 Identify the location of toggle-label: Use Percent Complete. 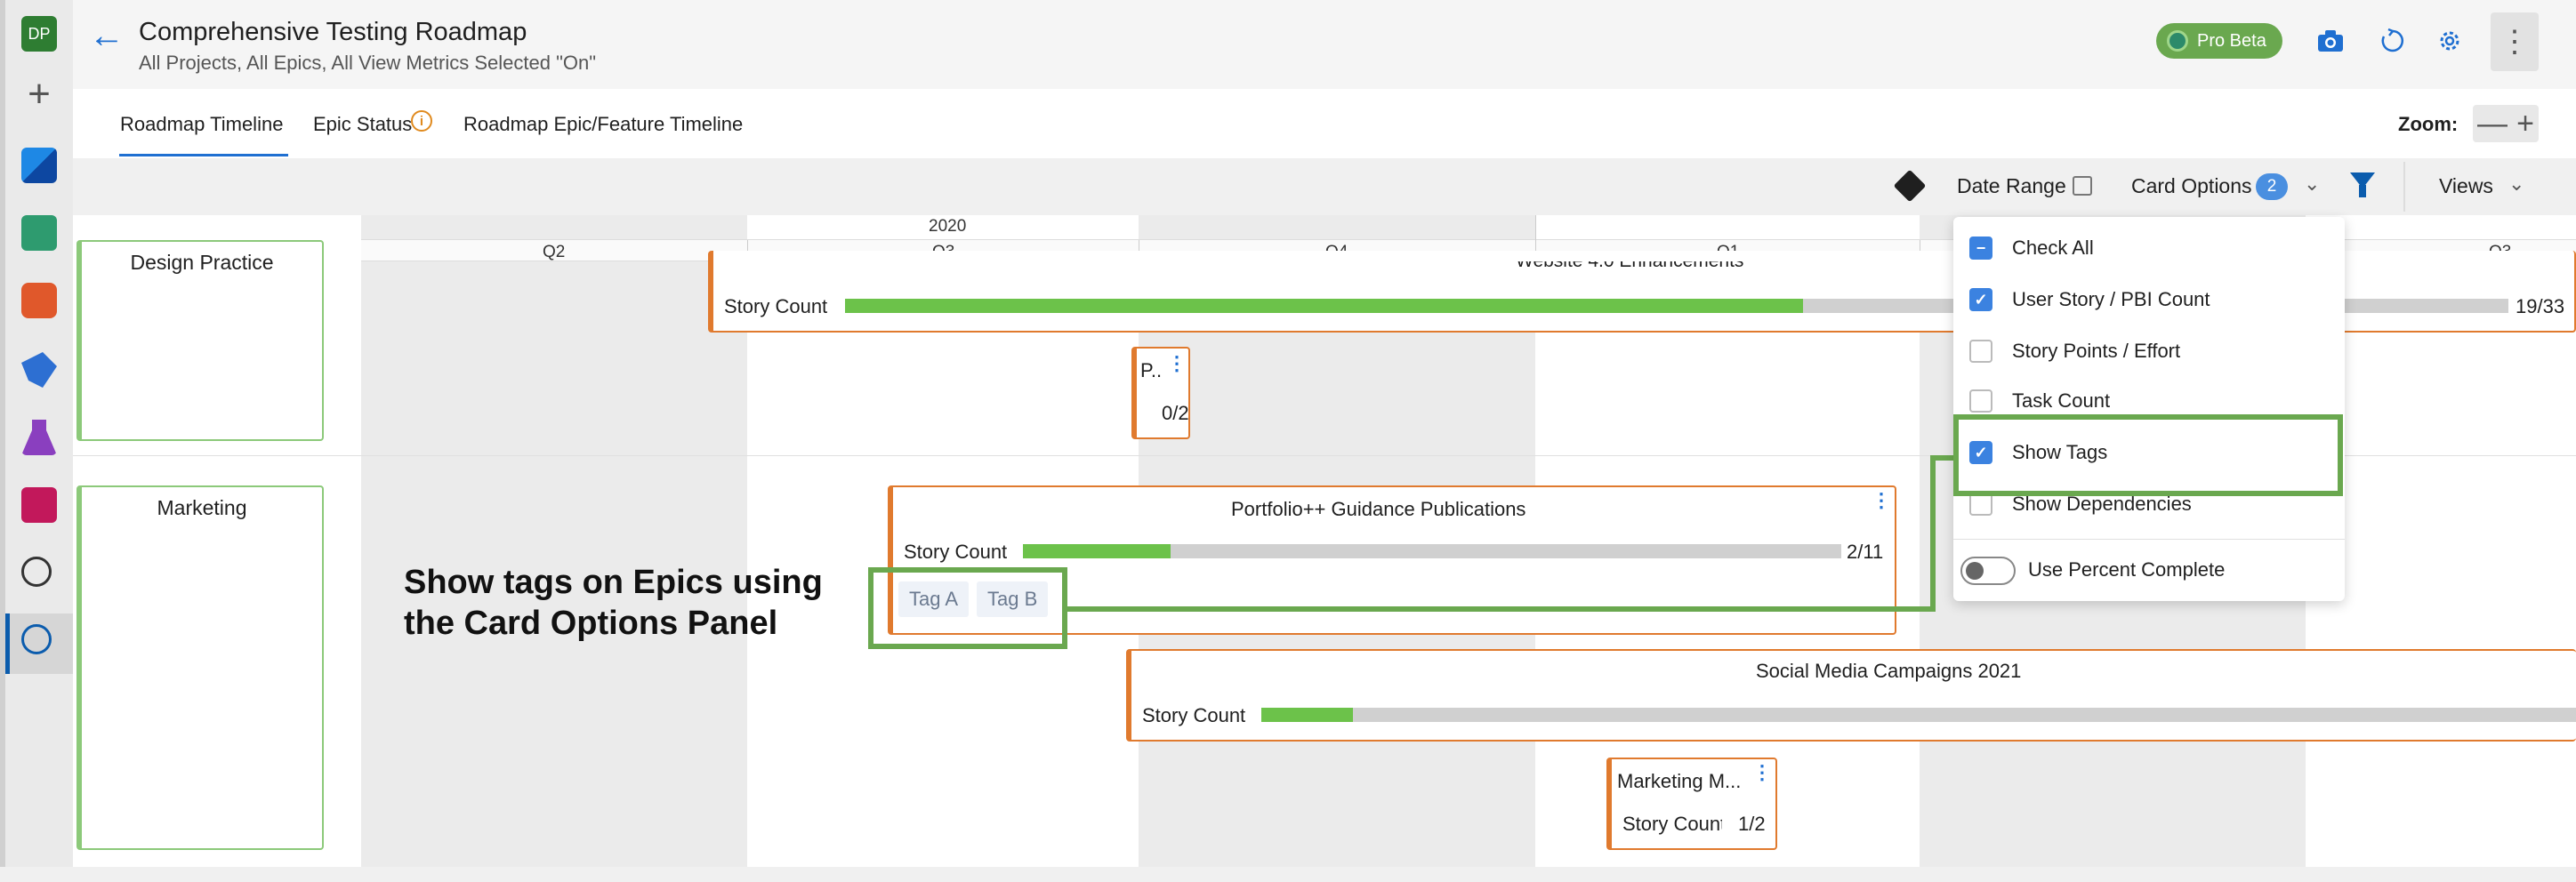
(2127, 569).